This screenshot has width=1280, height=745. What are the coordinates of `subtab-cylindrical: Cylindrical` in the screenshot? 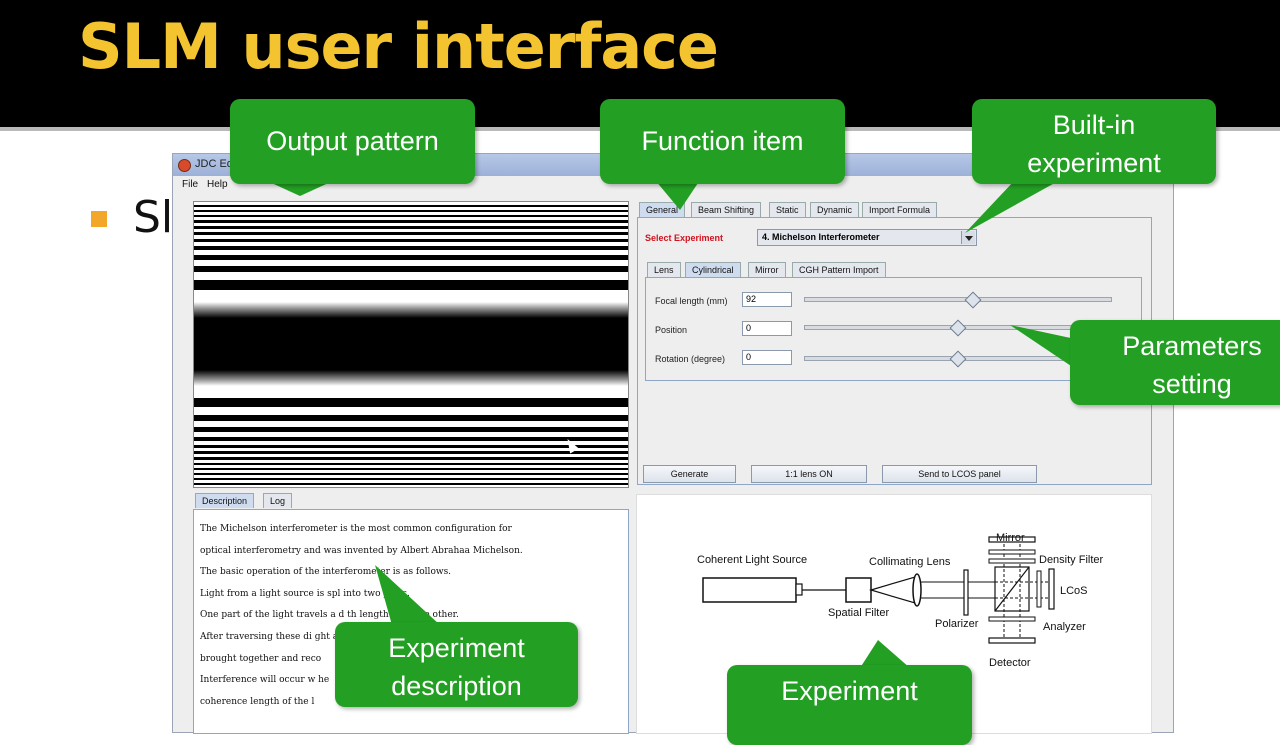 It's located at (713, 269).